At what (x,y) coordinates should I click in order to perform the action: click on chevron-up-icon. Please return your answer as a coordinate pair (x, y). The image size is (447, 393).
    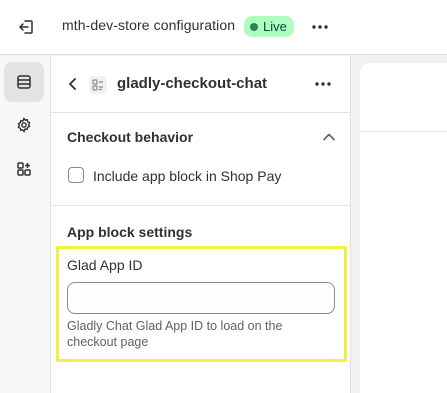
    Looking at the image, I should click on (329, 137).